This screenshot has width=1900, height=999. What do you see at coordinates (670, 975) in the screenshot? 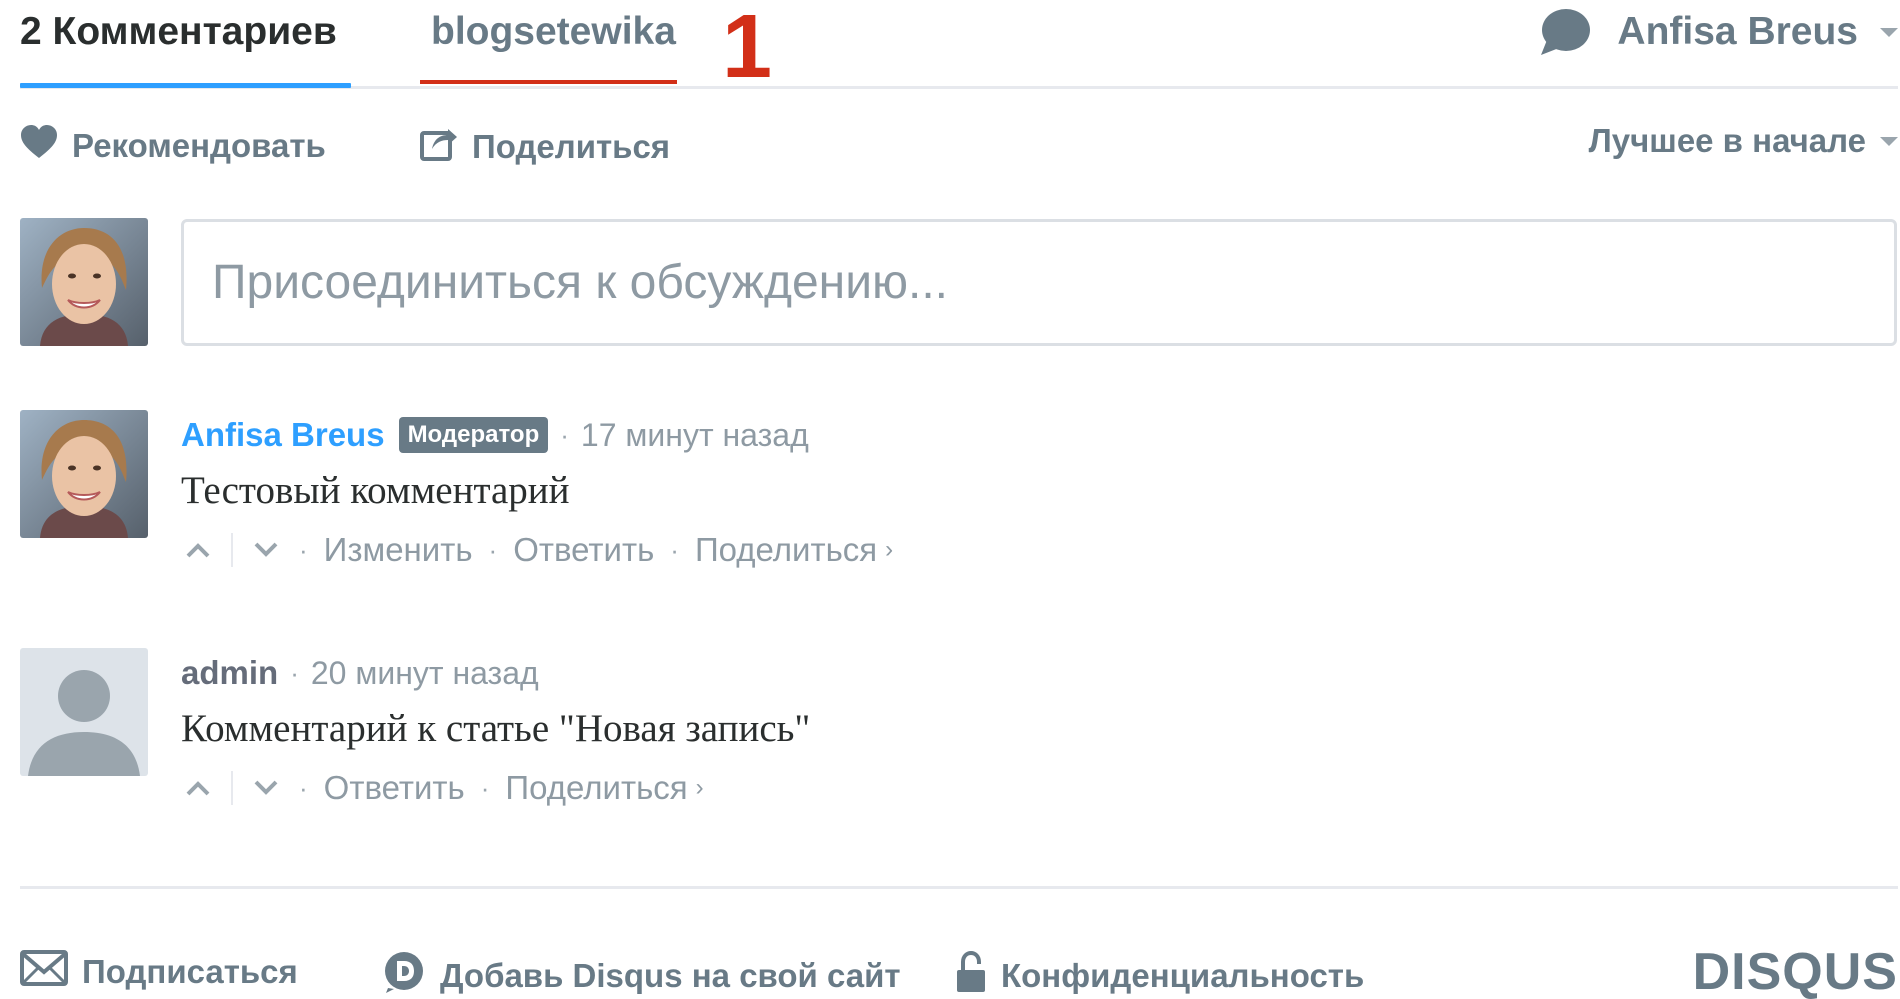
I see `add-disqus-label: Добавь Disqus на свой сайт` at bounding box center [670, 975].